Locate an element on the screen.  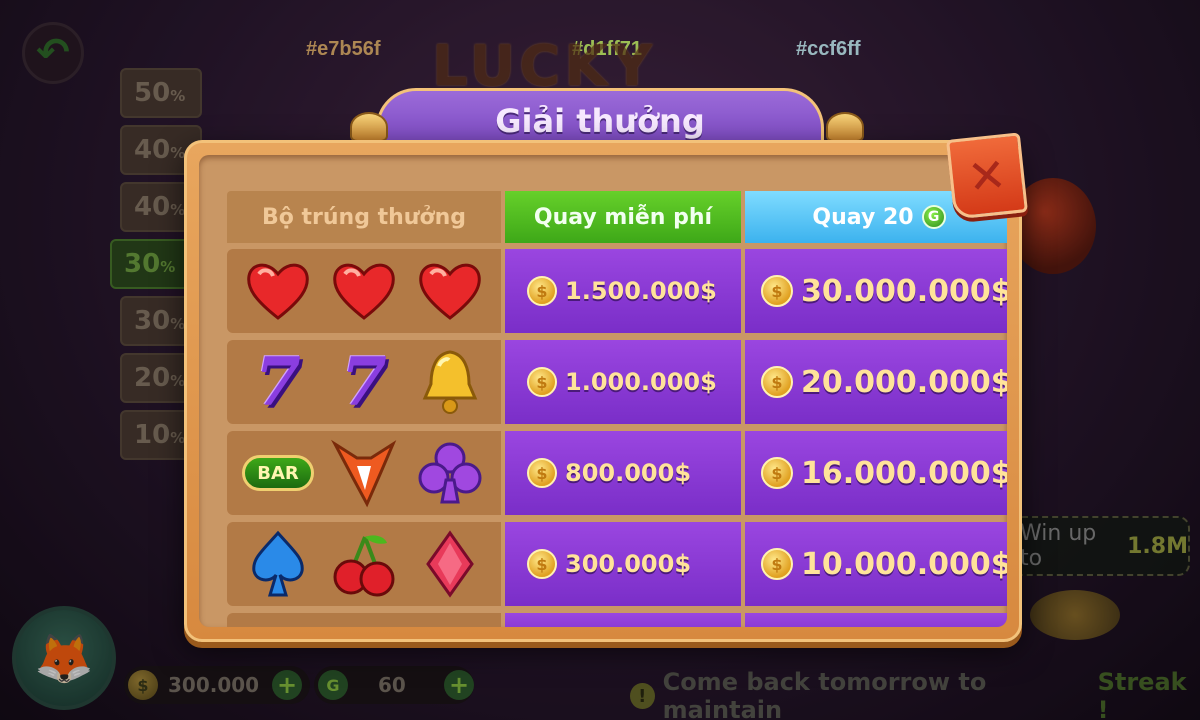
fox-icon is located at coordinates (364, 473).